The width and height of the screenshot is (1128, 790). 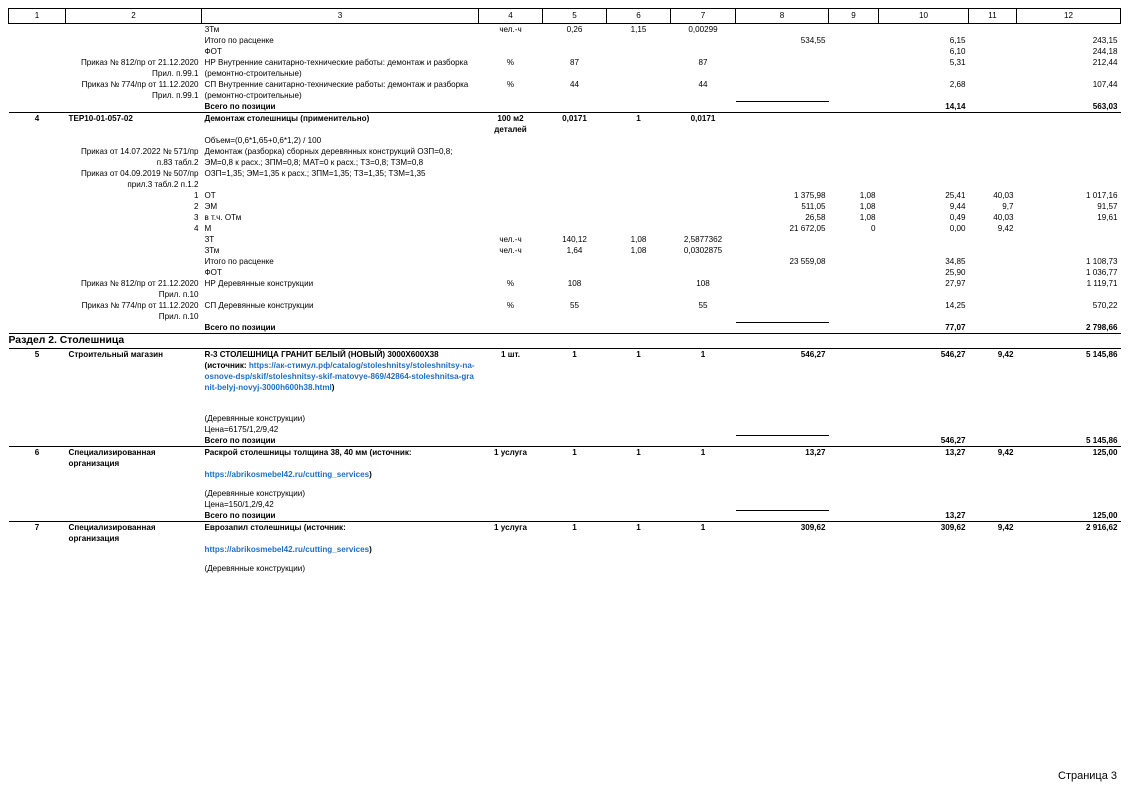 What do you see at coordinates (957, 228) in the screenshot?
I see `table-cell: 0,00` at bounding box center [957, 228].